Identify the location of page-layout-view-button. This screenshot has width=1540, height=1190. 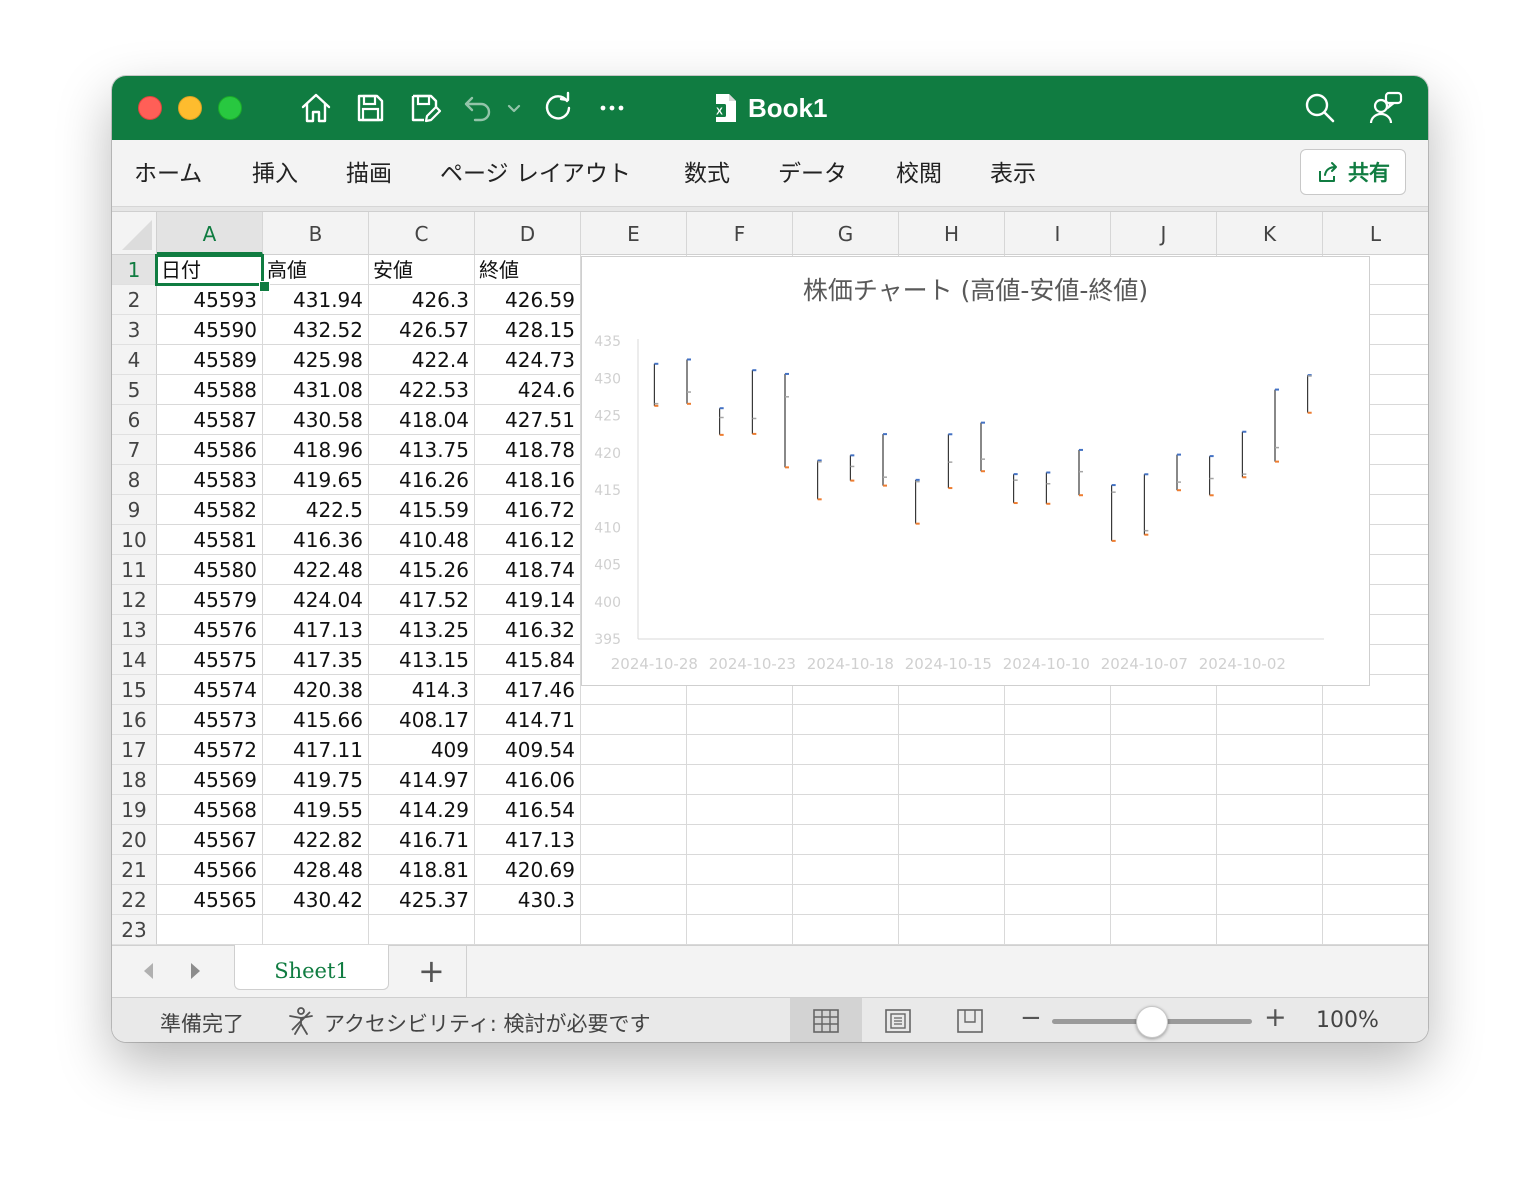
(898, 1020).